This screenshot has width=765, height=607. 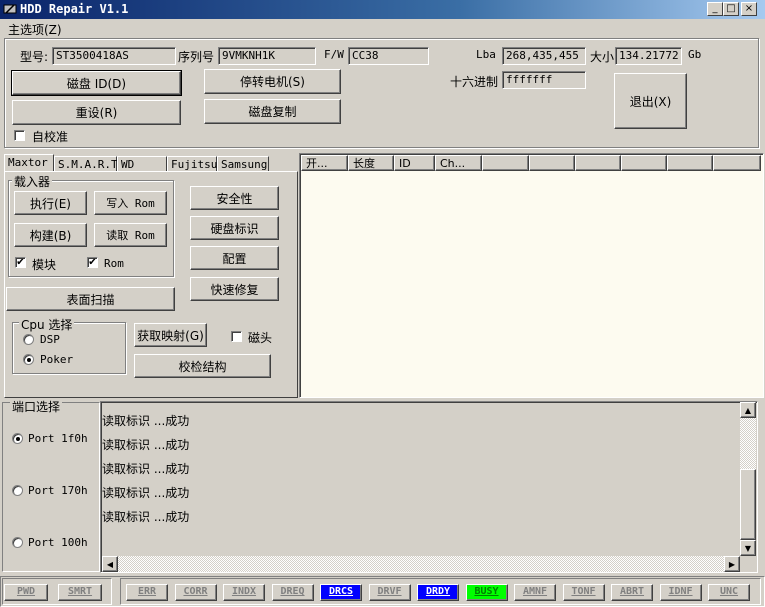 What do you see at coordinates (341, 592) in the screenshot?
I see `status-indicator-drcs: DRCS` at bounding box center [341, 592].